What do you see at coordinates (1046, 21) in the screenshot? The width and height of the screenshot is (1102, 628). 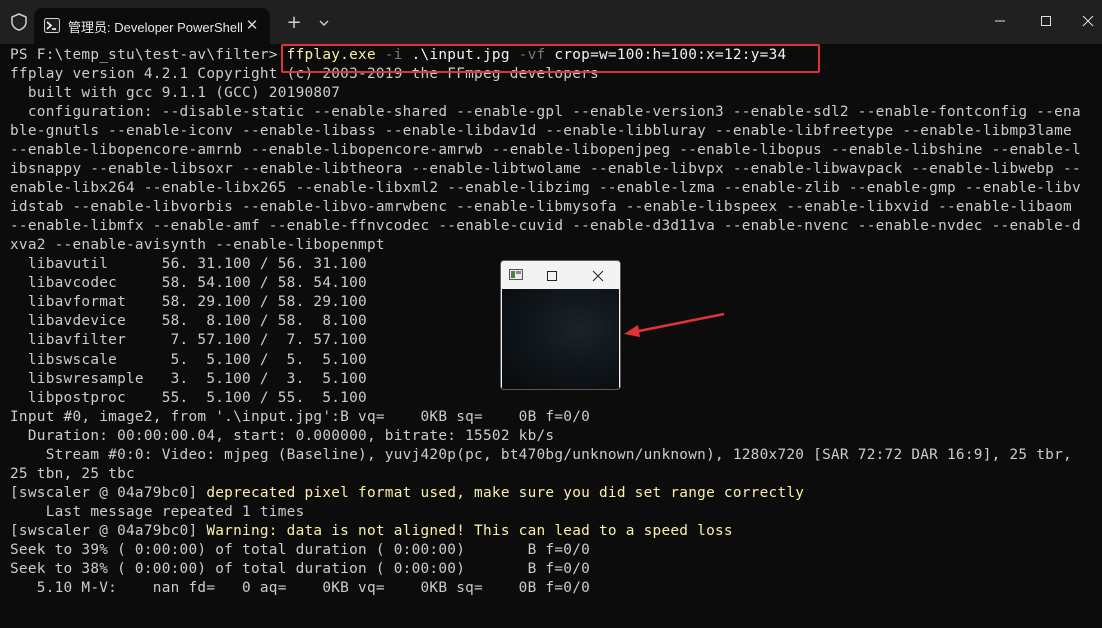 I see `maximize-icon` at bounding box center [1046, 21].